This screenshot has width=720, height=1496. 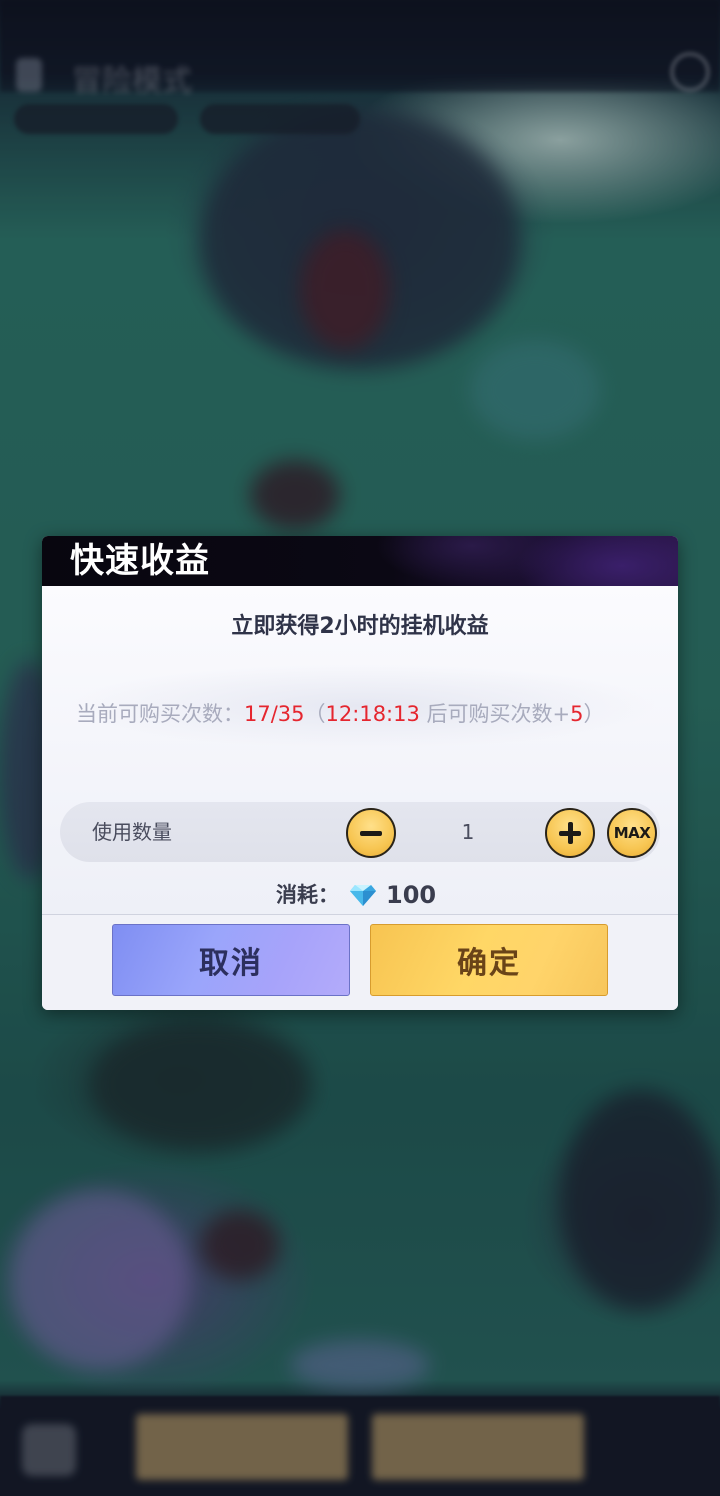 I want to click on cancel-label: 取消, so click(x=231, y=963).